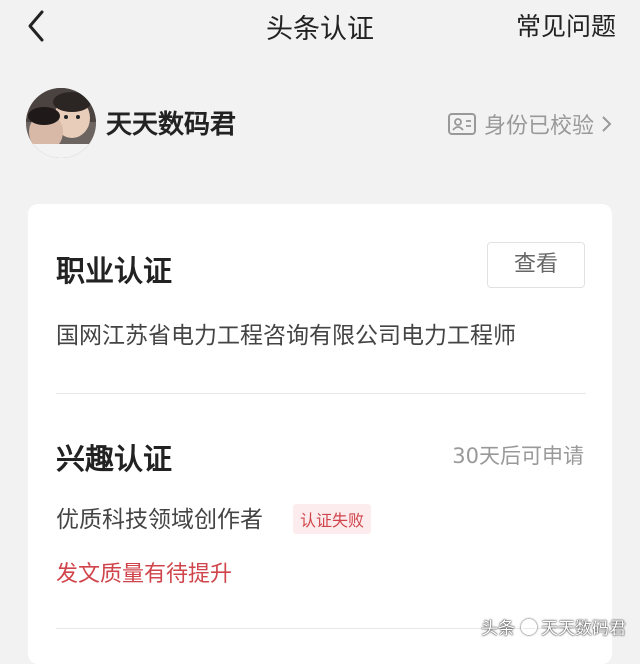 This screenshot has height=664, width=640. I want to click on view-button: 查看, so click(536, 265).